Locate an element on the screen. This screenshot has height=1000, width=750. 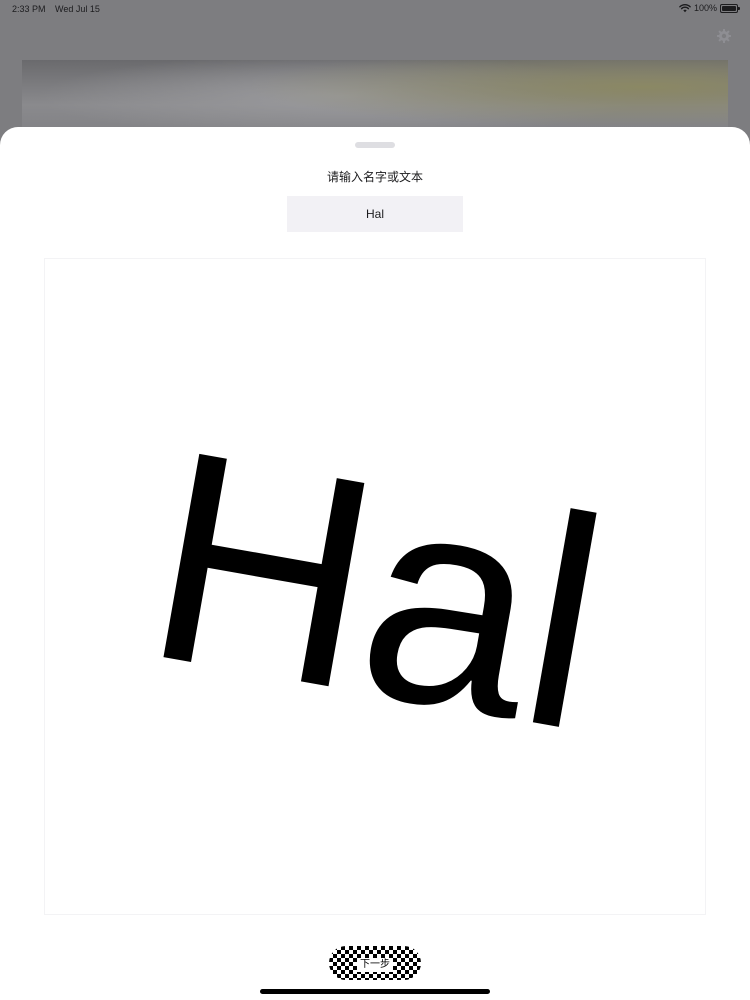
next-button: 下一步 is located at coordinates (375, 963).